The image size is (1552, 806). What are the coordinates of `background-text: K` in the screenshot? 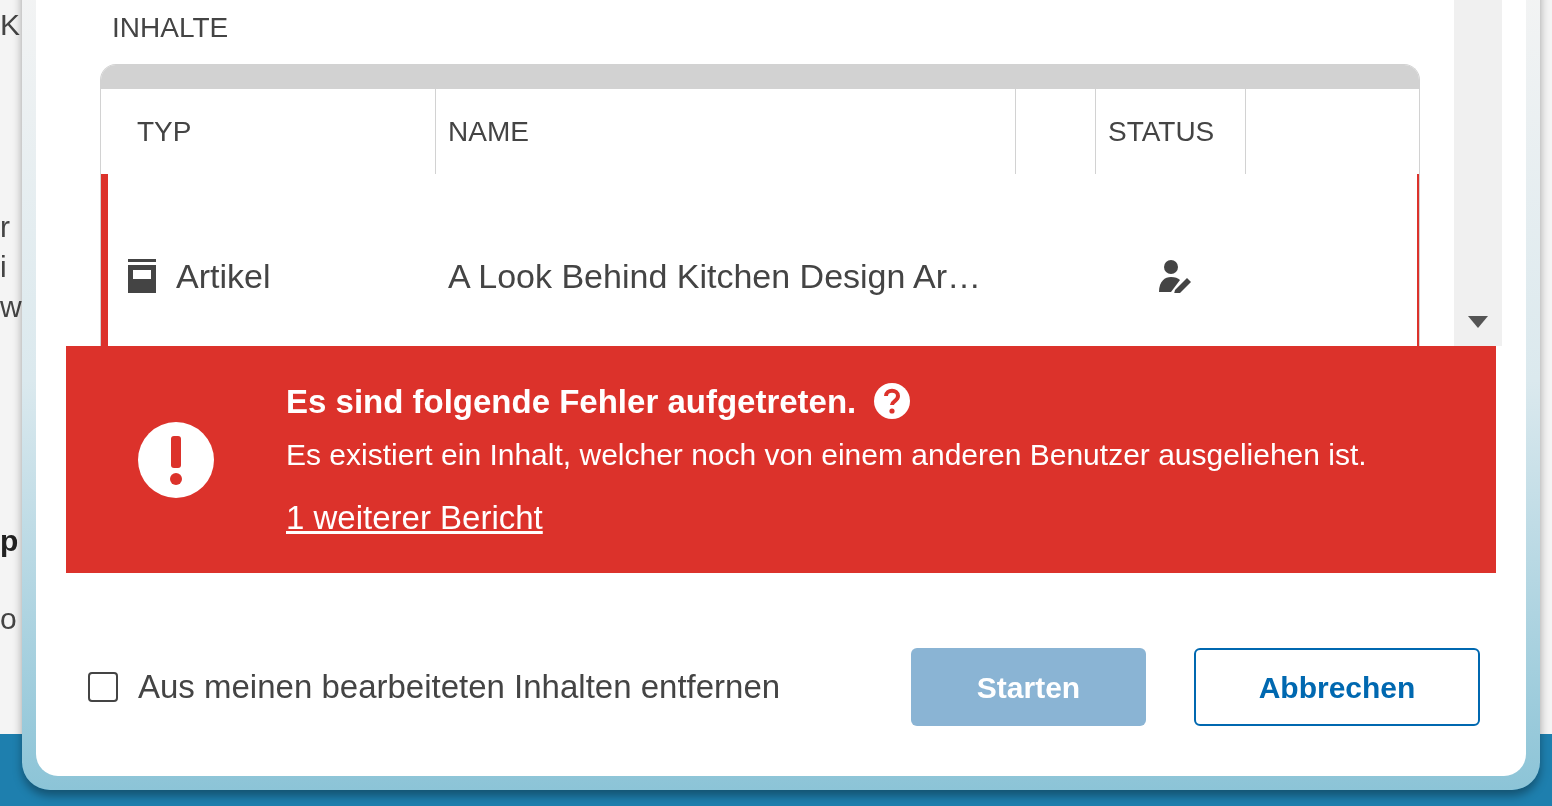 It's located at (10, 25).